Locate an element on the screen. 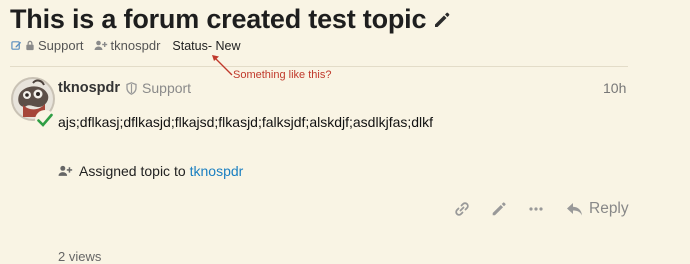 Image resolution: width=690 pixels, height=264 pixels. topic-meta: Support tknospdr Status- New is located at coordinates (126, 45).